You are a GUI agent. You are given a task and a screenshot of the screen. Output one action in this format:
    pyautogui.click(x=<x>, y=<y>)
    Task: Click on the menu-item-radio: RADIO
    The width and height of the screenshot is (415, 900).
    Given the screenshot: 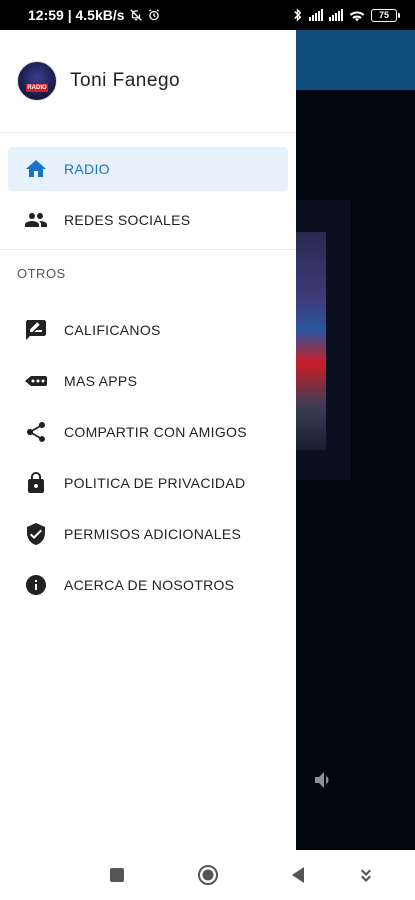 What is the action you would take?
    pyautogui.click(x=148, y=169)
    